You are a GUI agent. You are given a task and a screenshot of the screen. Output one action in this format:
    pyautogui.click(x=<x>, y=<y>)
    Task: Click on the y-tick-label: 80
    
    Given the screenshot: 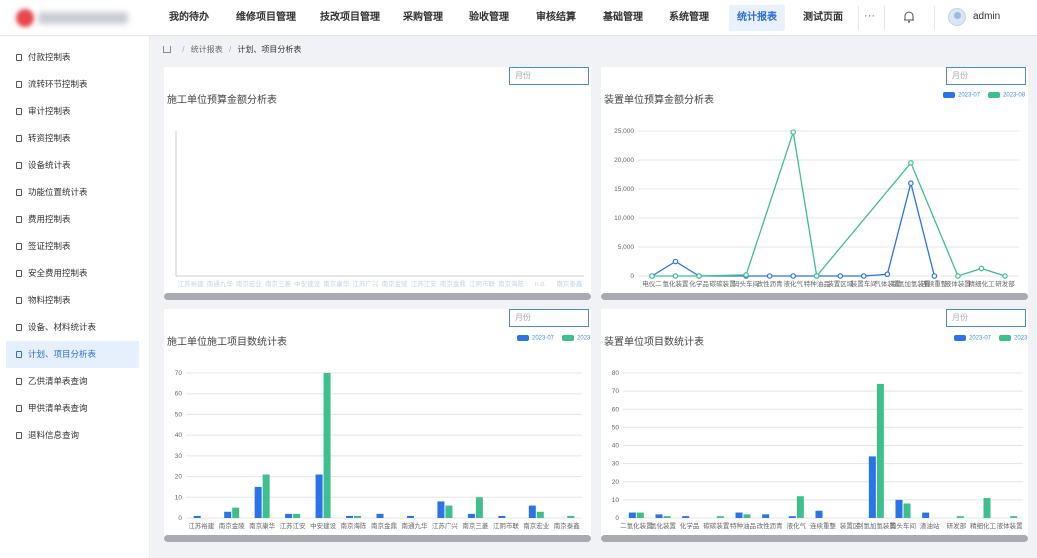 What is the action you would take?
    pyautogui.click(x=616, y=373)
    